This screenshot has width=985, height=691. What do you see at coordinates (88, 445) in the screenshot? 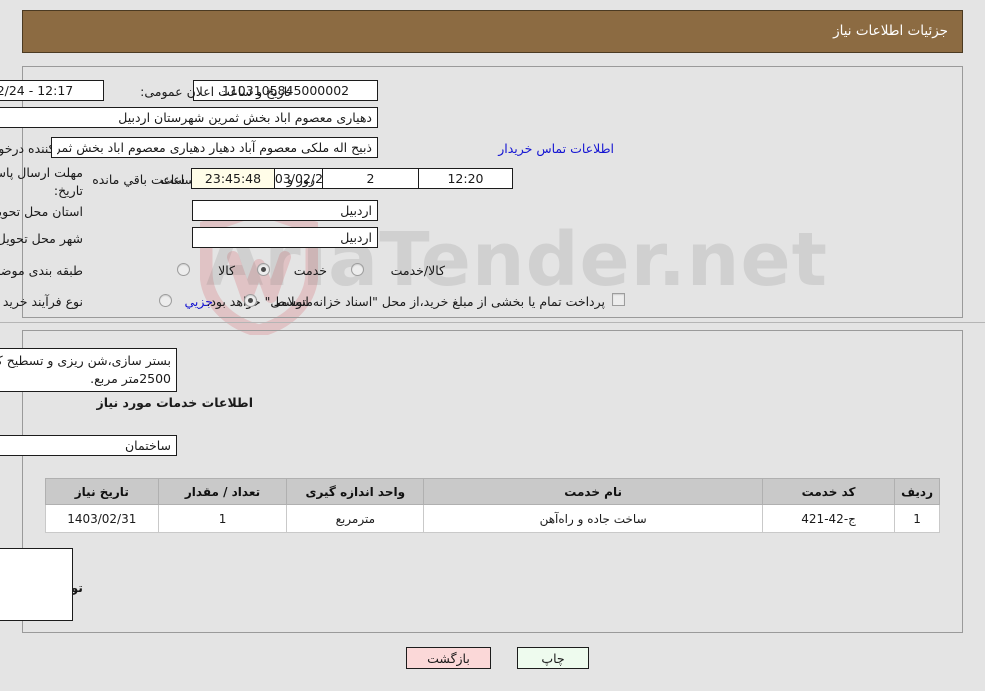
I see `service-group-field` at bounding box center [88, 445].